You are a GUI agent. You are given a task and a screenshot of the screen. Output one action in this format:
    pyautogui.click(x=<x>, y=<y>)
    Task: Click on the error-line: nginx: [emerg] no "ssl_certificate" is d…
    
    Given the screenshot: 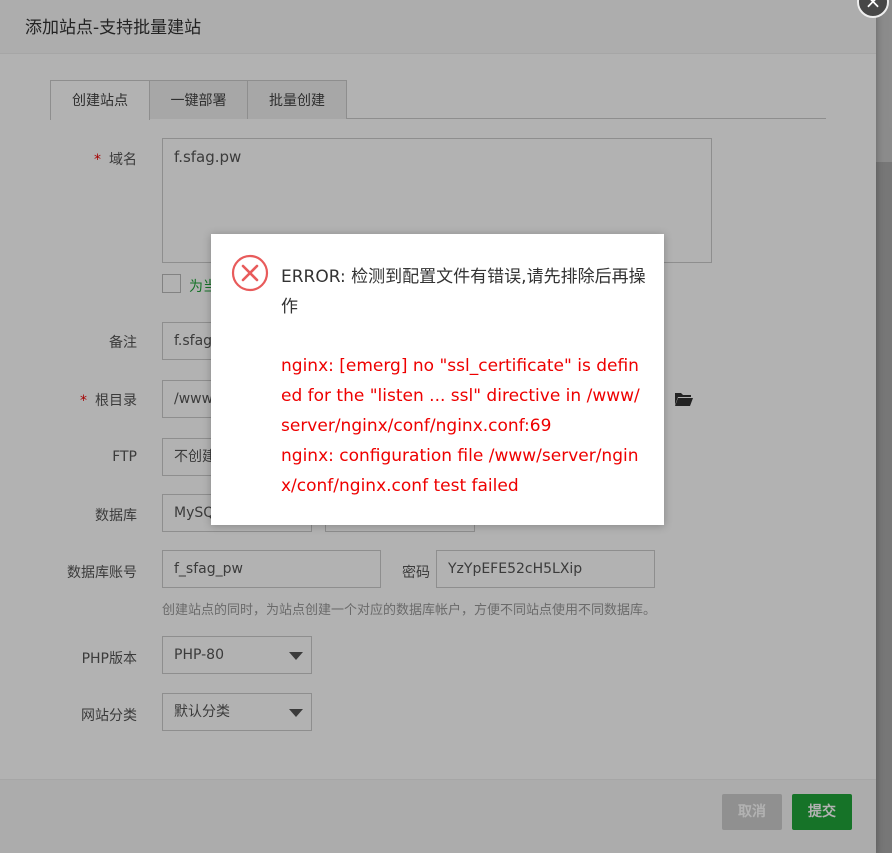 What is the action you would take?
    pyautogui.click(x=460, y=396)
    